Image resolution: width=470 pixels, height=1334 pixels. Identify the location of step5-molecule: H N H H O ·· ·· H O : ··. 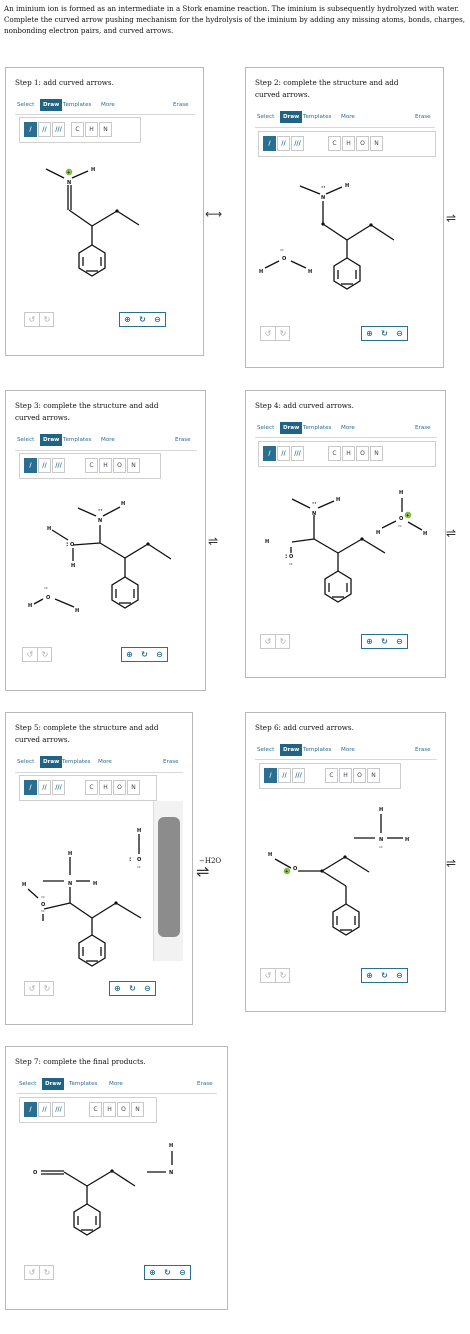
(99, 868).